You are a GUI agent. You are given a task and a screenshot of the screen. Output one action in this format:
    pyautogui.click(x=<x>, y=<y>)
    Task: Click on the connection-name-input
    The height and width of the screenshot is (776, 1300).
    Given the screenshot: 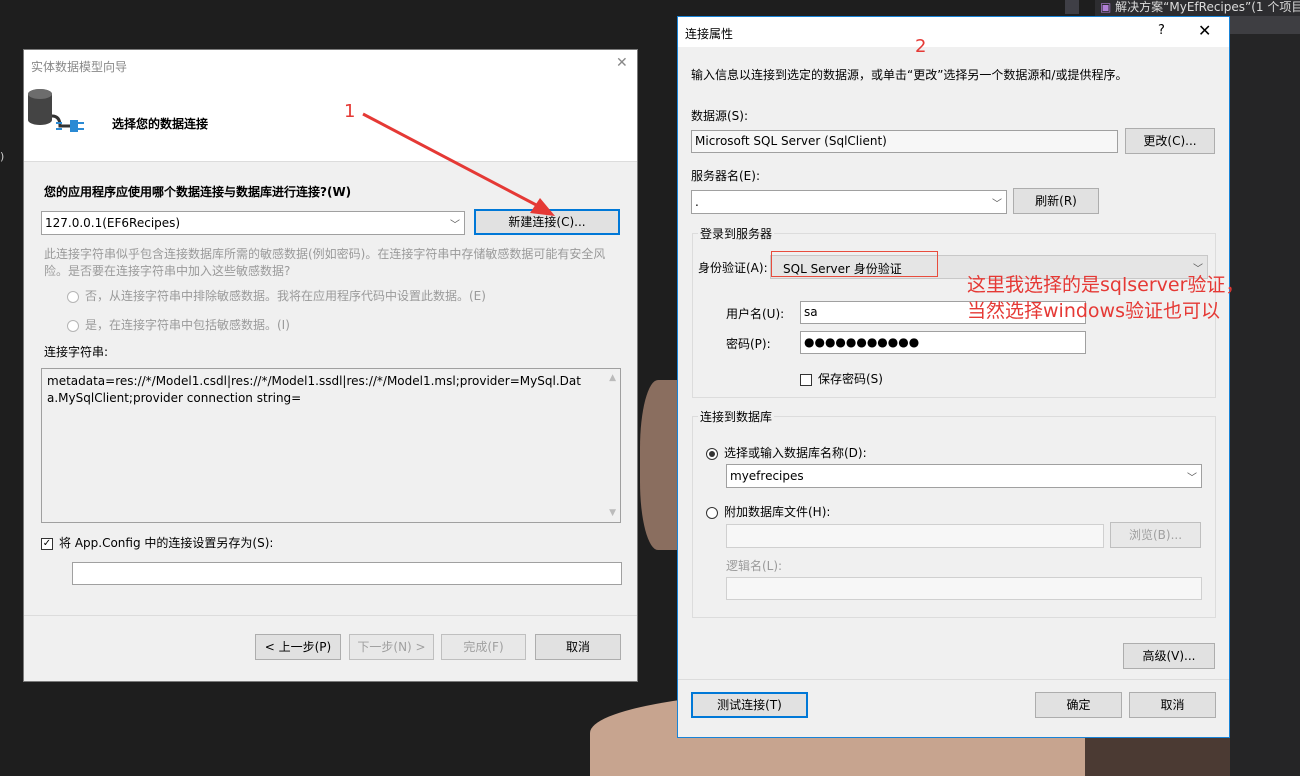 What is the action you would take?
    pyautogui.click(x=347, y=573)
    